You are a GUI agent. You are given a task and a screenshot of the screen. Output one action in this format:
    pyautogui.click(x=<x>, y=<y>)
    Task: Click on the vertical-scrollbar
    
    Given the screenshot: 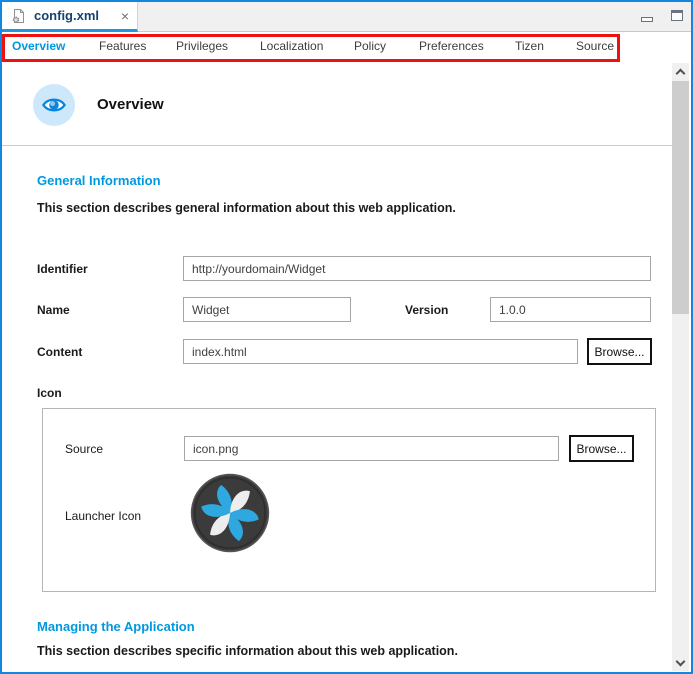 What is the action you would take?
    pyautogui.click(x=680, y=367)
    